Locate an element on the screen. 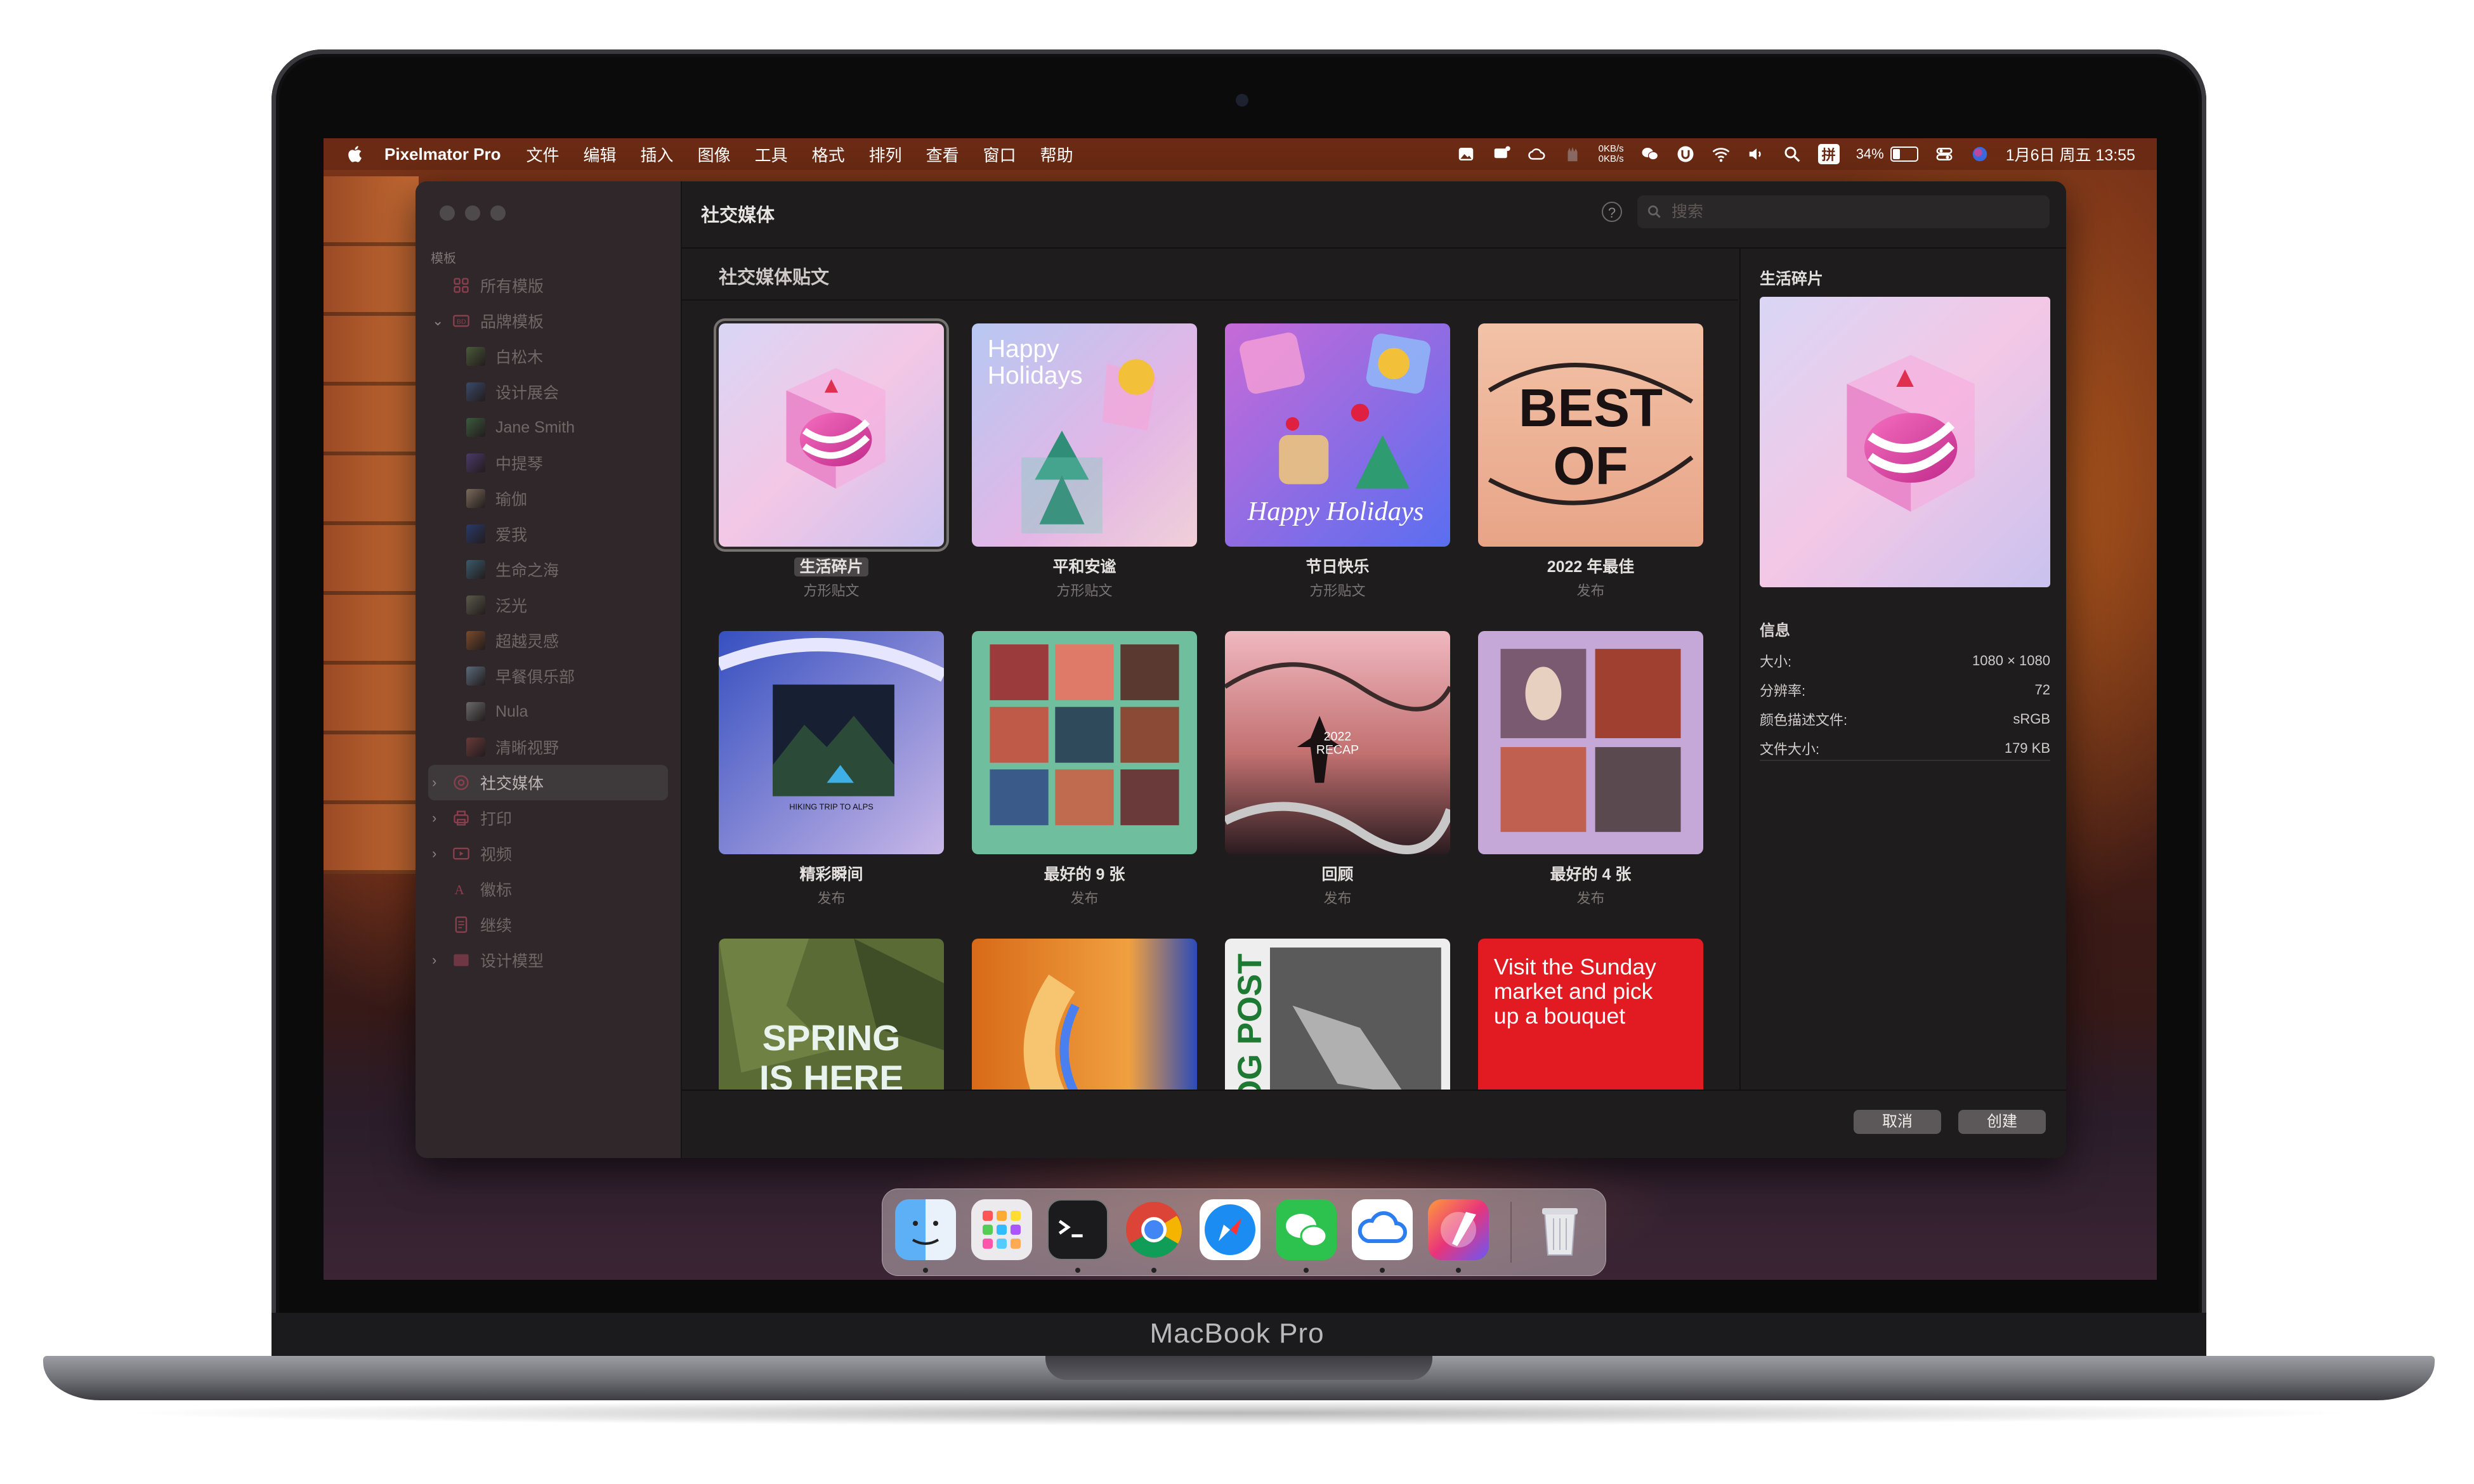 Image resolution: width=2474 pixels, height=1484 pixels. clock: 1月6日 周五 13:55 is located at coordinates (2070, 154).